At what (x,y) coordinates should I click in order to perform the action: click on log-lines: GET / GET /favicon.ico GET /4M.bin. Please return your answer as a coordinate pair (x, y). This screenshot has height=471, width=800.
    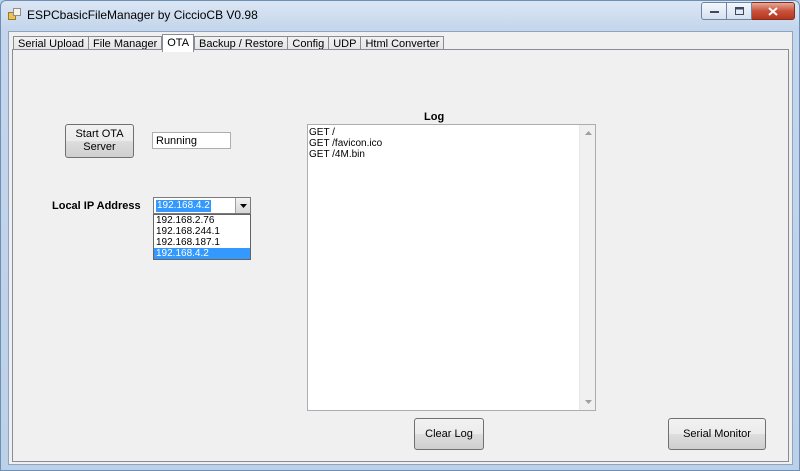
    Looking at the image, I should click on (345, 143).